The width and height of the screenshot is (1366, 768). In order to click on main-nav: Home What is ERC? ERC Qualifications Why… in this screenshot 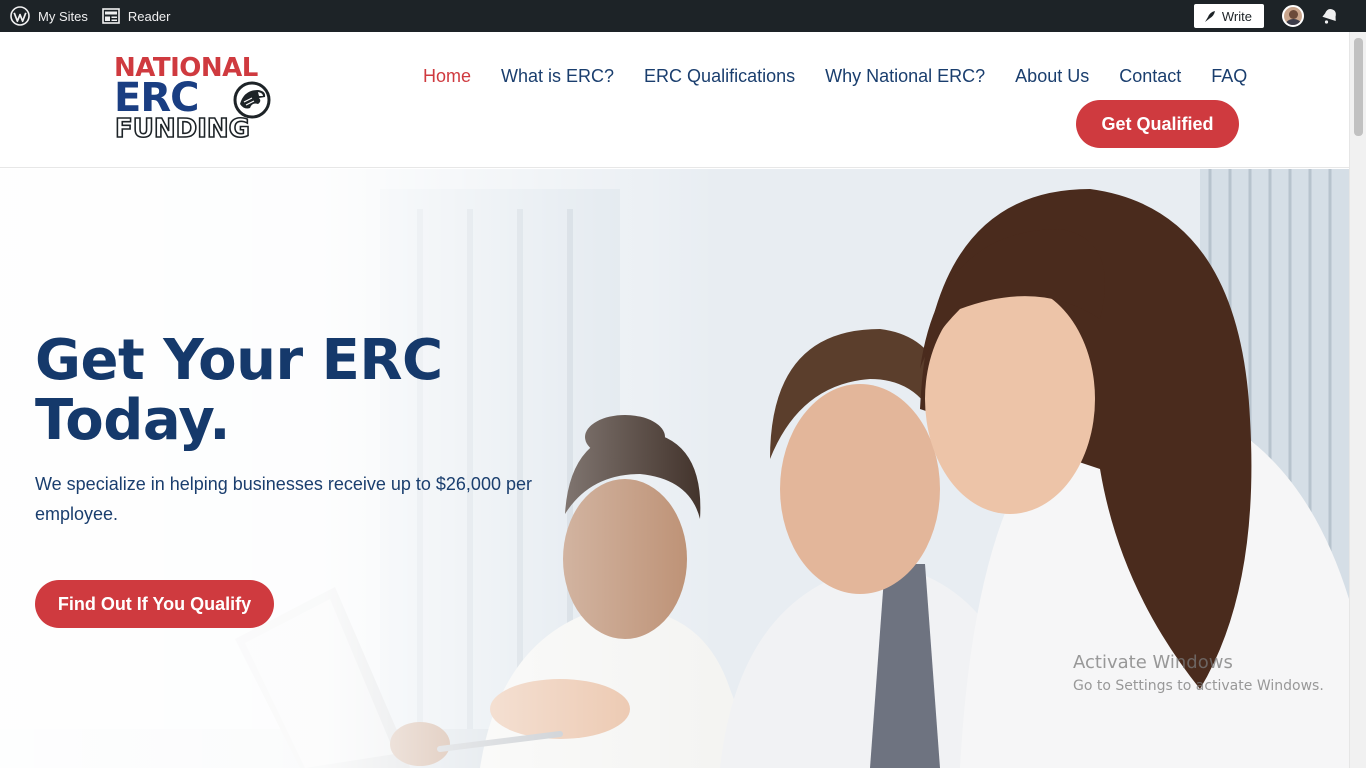, I will do `click(835, 76)`.